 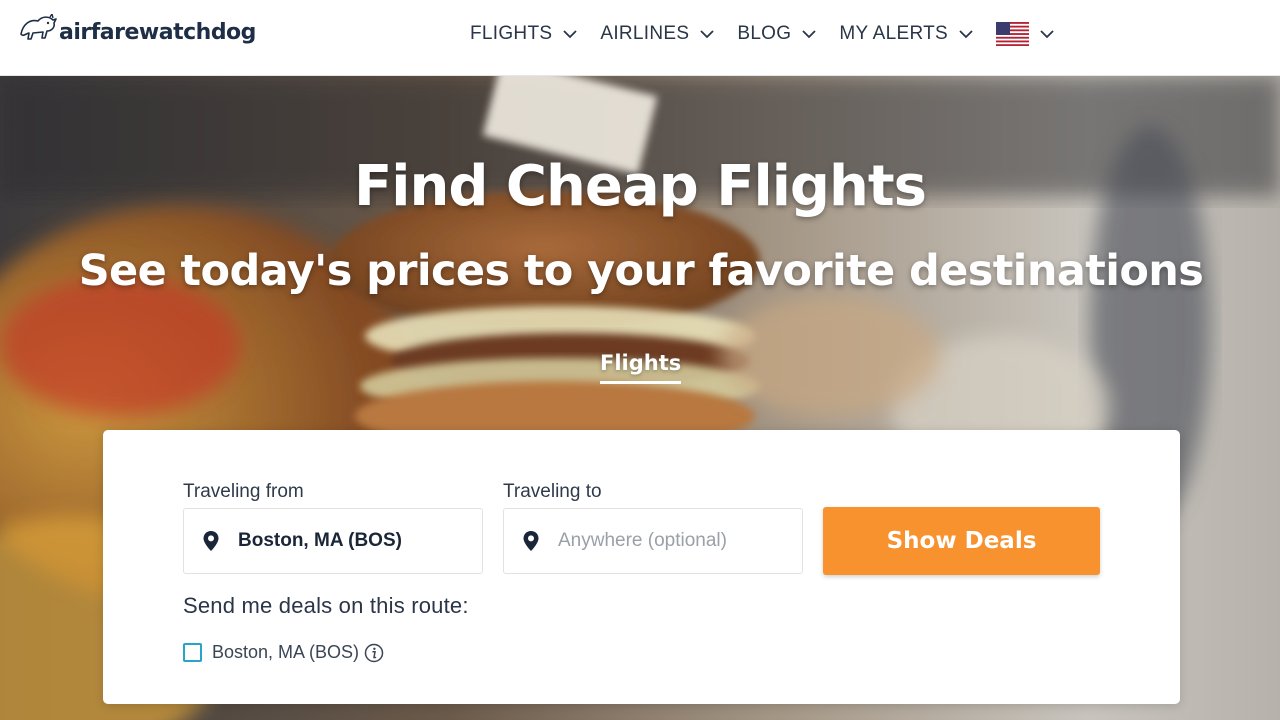 What do you see at coordinates (374, 653) in the screenshot?
I see `info-icon` at bounding box center [374, 653].